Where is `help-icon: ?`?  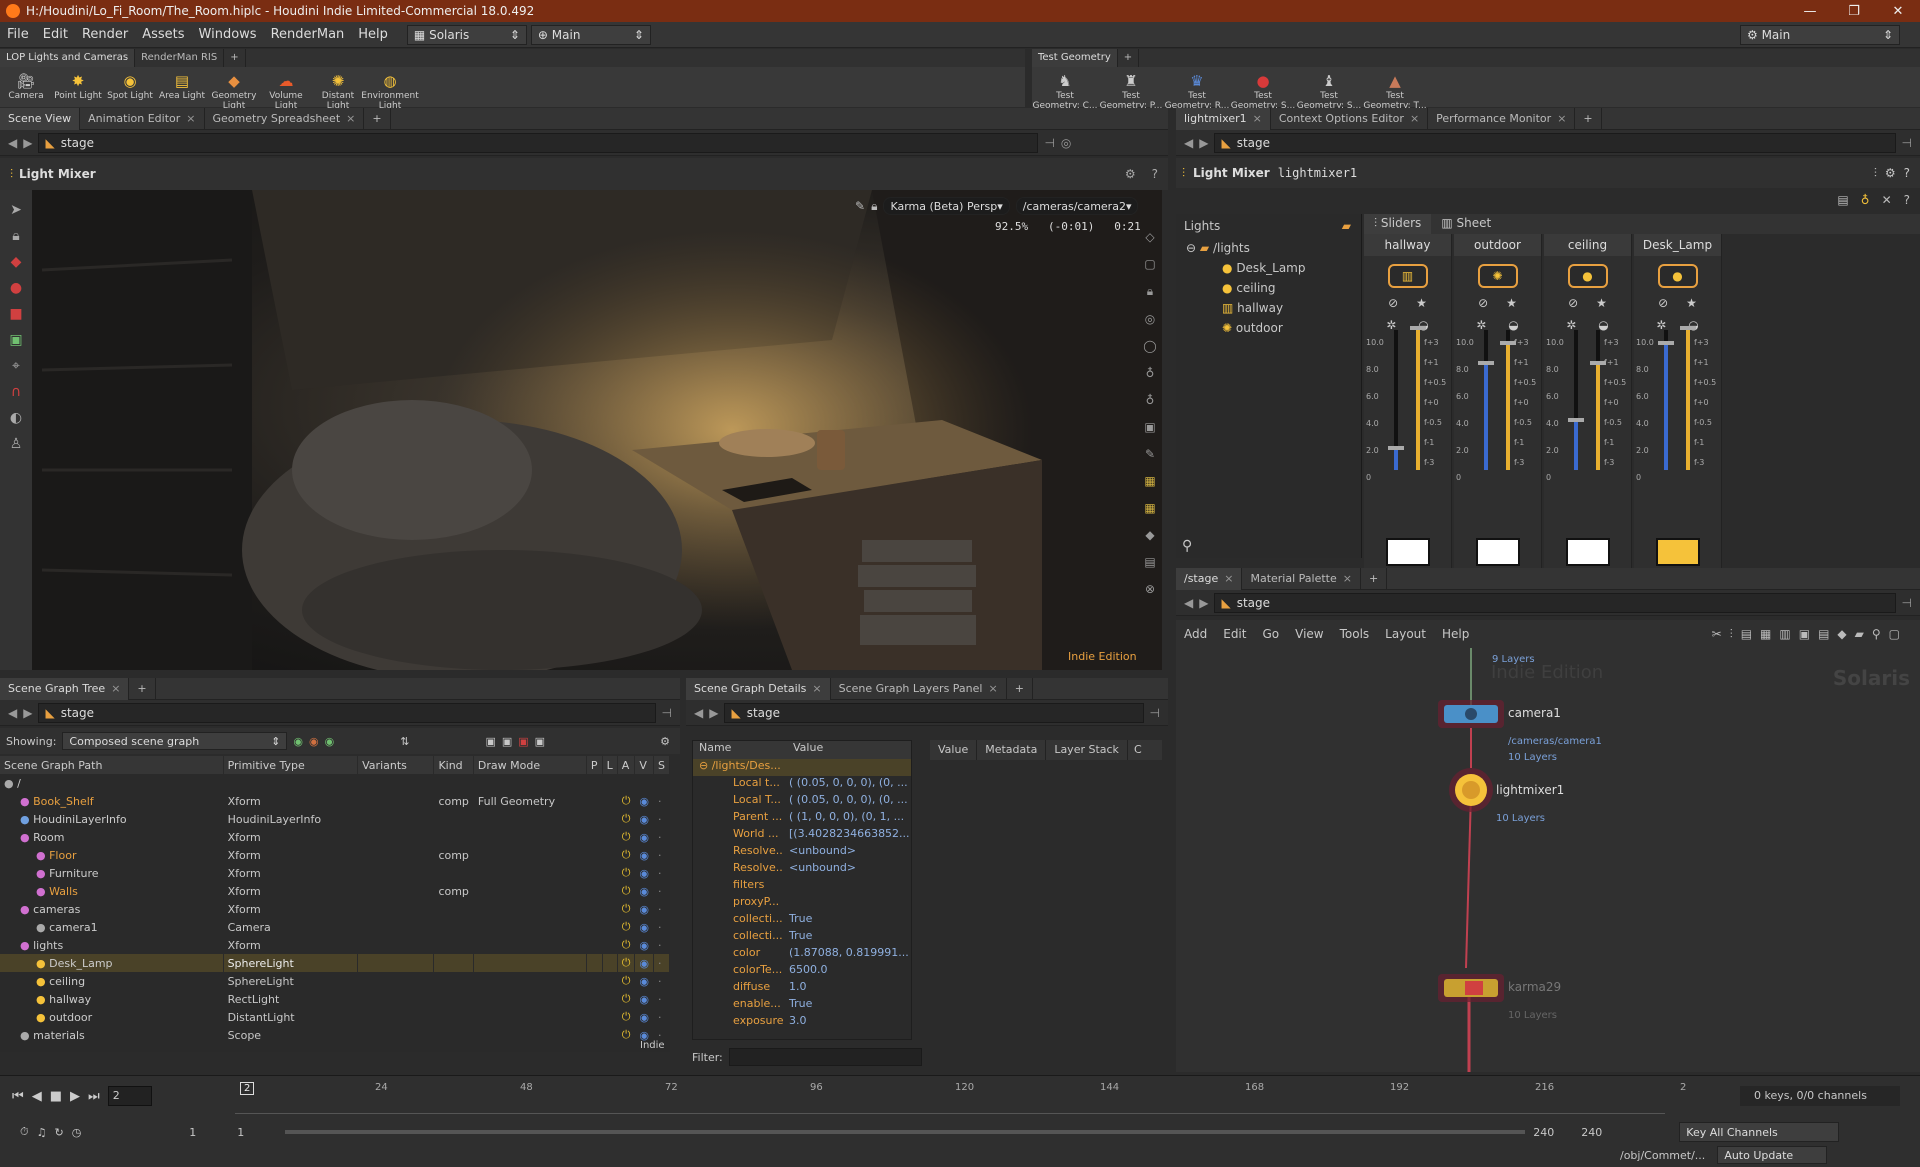
help-icon: ? is located at coordinates (1155, 174).